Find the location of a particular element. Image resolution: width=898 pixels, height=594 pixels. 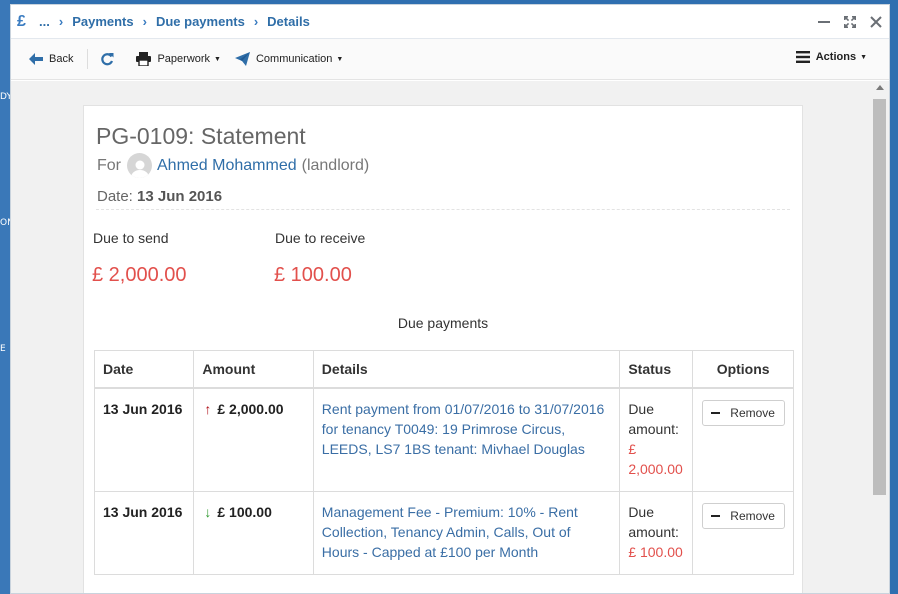

column-header-options: Options is located at coordinates (743, 369).